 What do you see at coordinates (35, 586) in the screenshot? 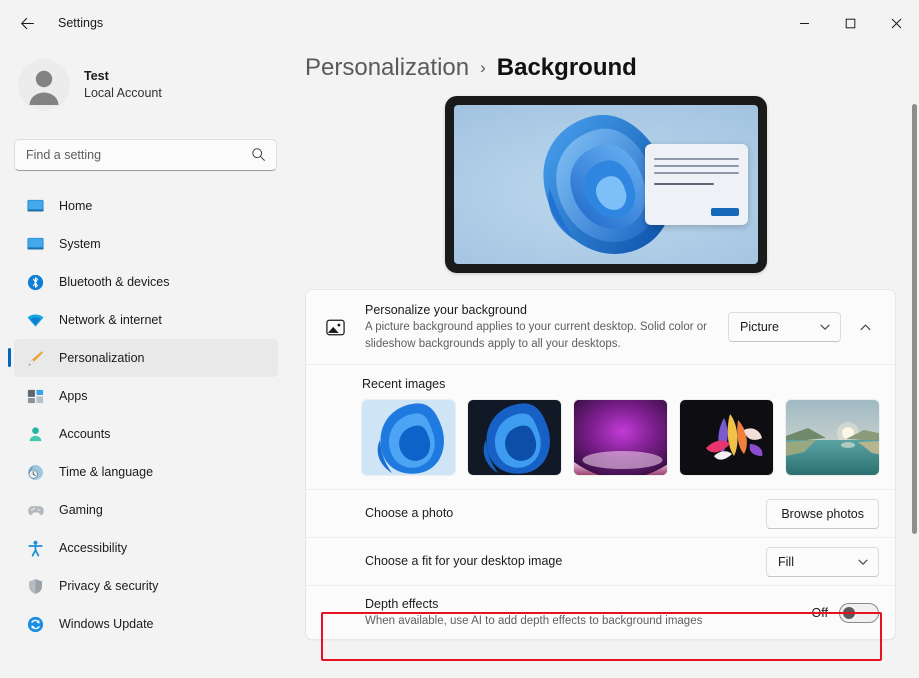
I see `shield-icon` at bounding box center [35, 586].